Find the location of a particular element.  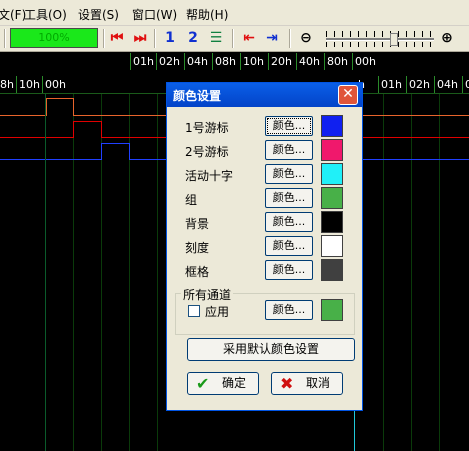

ruler-tick: 8h is located at coordinates (7, 84).